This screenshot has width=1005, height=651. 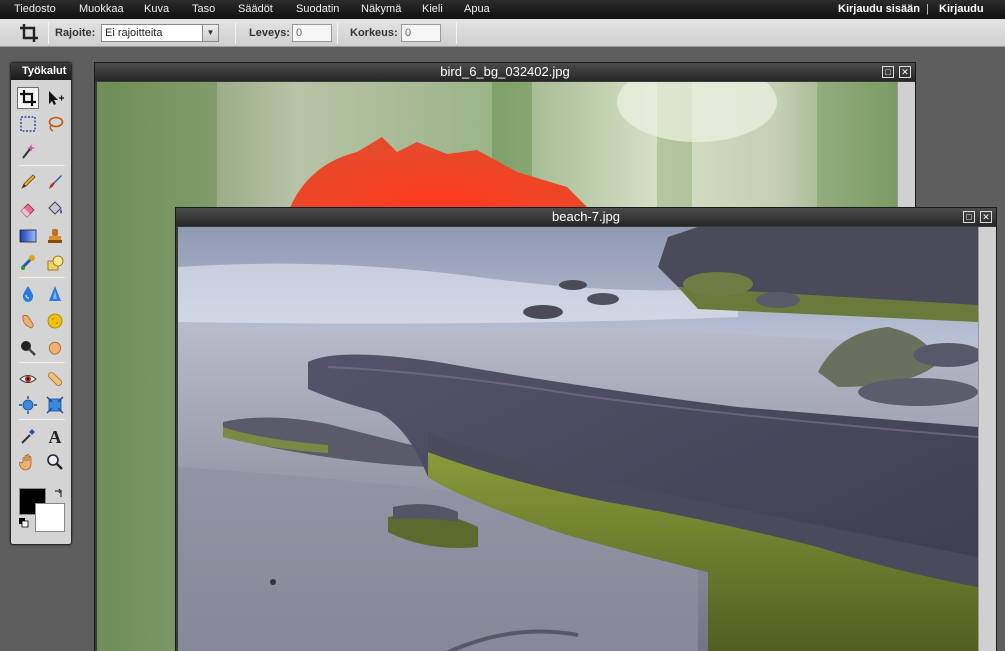 What do you see at coordinates (432, 9) in the screenshot?
I see `menu-language: Kieli` at bounding box center [432, 9].